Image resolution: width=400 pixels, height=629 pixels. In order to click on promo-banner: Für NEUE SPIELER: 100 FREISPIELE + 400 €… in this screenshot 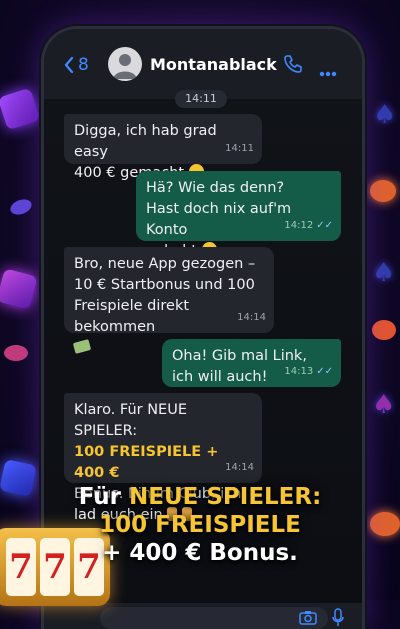, I will do `click(200, 525)`.